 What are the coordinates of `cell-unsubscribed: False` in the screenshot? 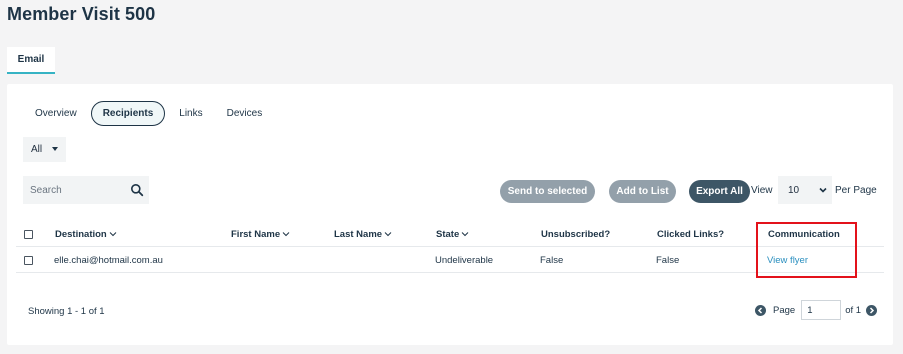 It's located at (552, 260).